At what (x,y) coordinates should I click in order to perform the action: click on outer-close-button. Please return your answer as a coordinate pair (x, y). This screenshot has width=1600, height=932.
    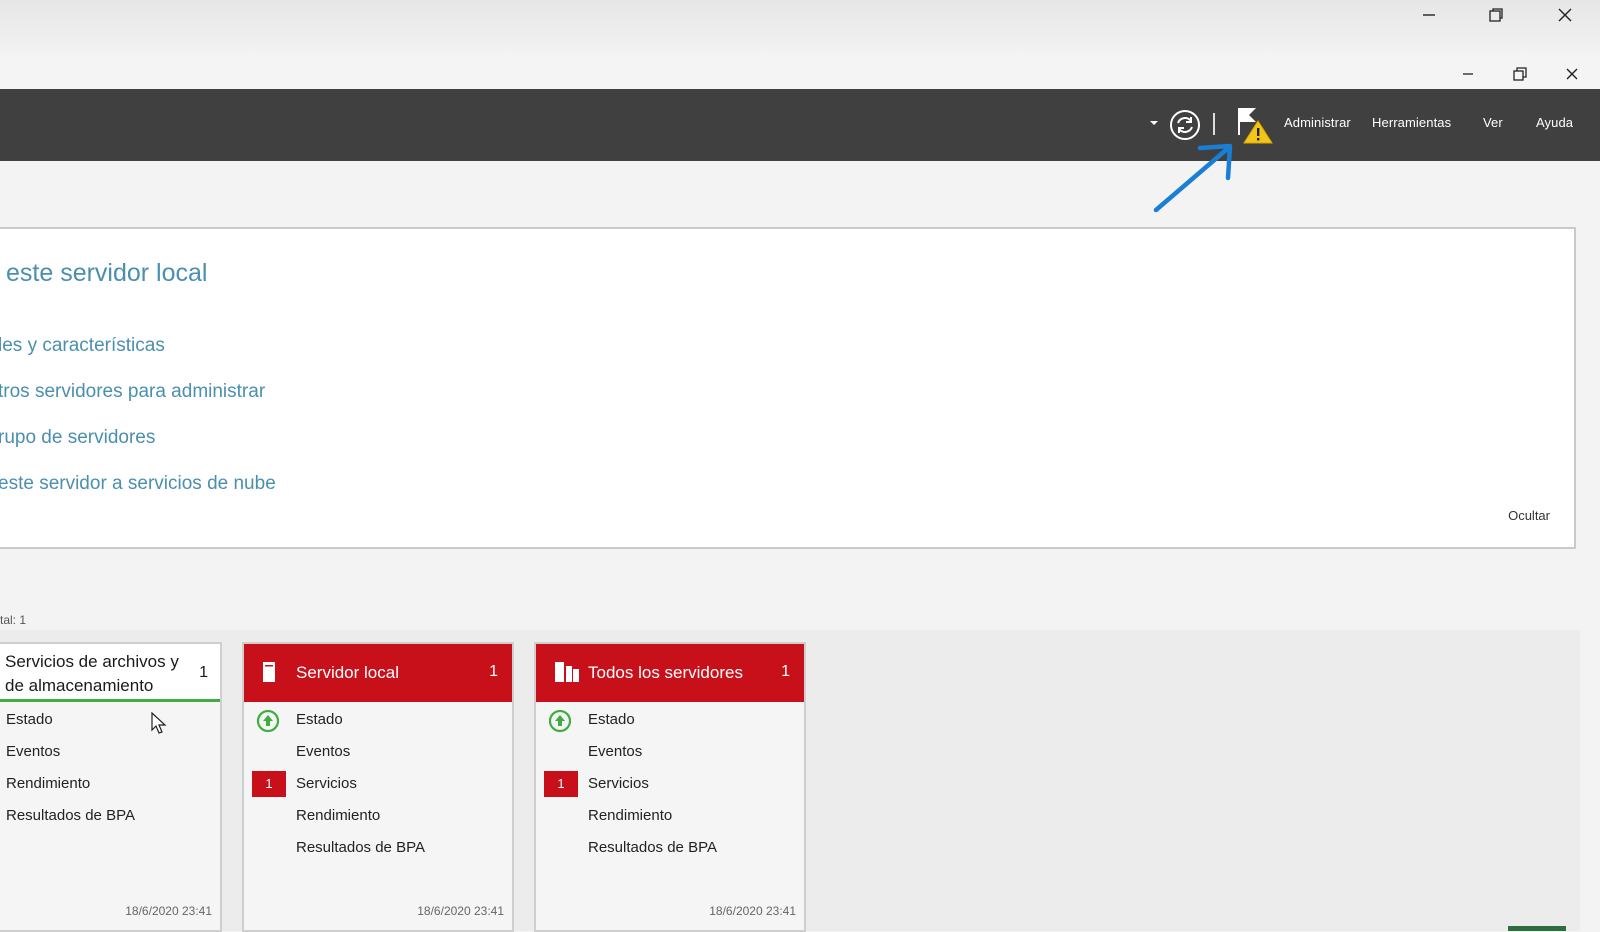
    Looking at the image, I should click on (1565, 15).